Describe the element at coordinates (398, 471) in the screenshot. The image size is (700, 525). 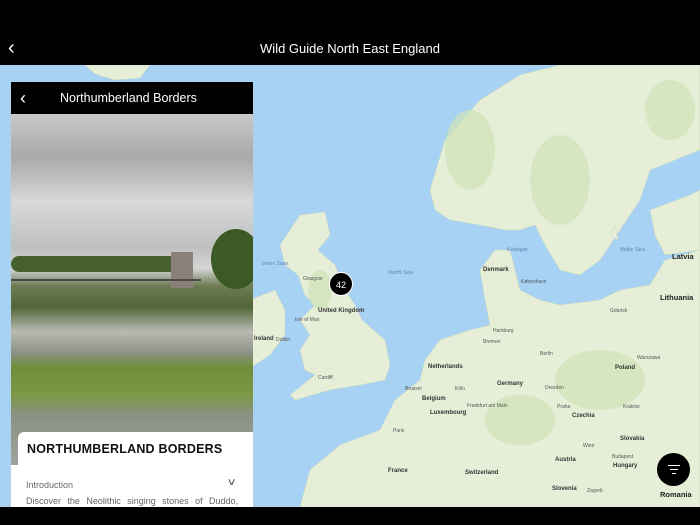
I see `map-label: France` at that location.